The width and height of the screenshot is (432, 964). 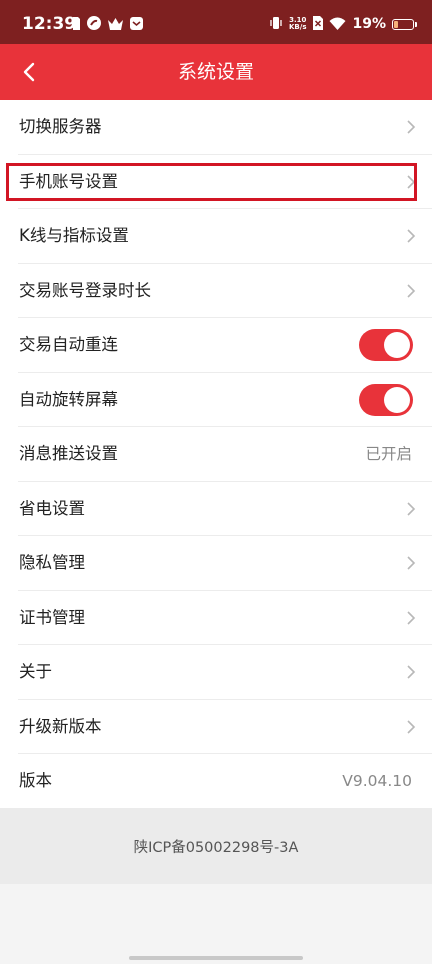 What do you see at coordinates (216, 509) in the screenshot?
I see `settings-row: 省电设置` at bounding box center [216, 509].